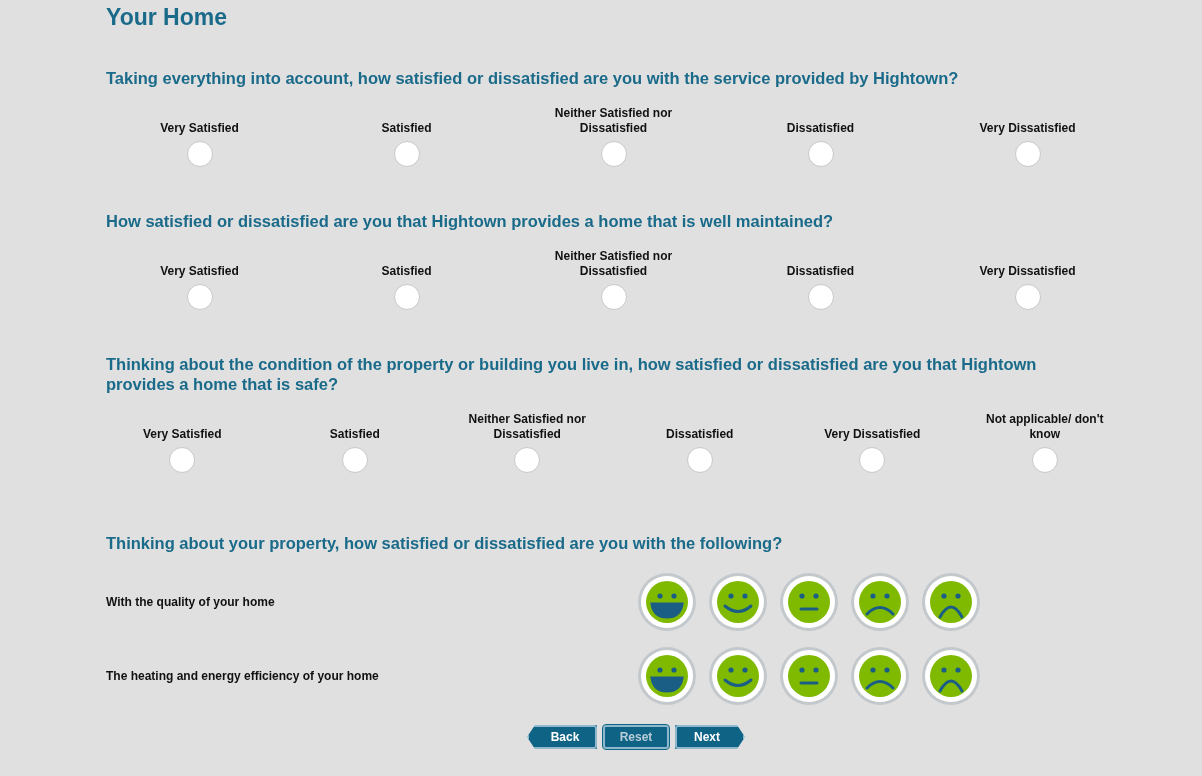 The width and height of the screenshot is (1202, 776). Describe the element at coordinates (243, 676) in the screenshot. I see `row-label: The heating and energy efficiency of your home` at that location.